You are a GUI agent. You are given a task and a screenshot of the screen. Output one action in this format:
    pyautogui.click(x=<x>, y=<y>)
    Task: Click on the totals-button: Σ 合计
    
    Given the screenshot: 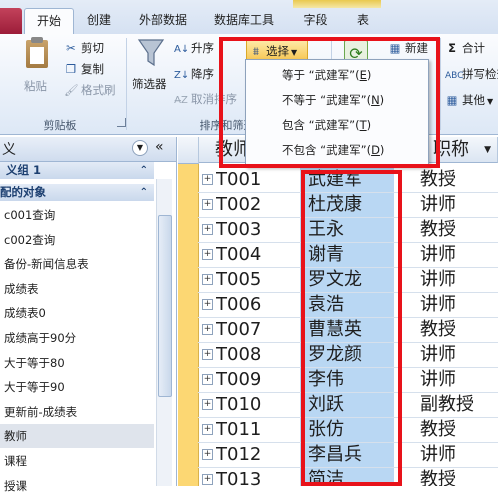 What is the action you would take?
    pyautogui.click(x=465, y=48)
    